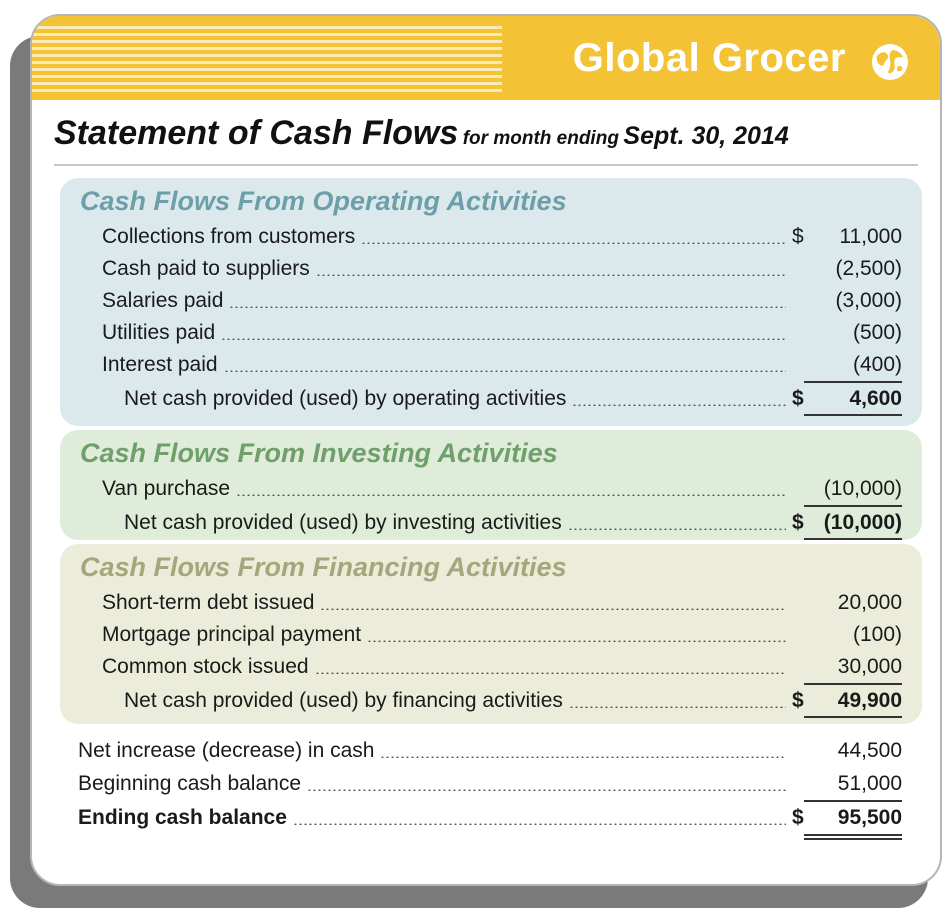 Image resolution: width=952 pixels, height=916 pixels. Describe the element at coordinates (166, 488) in the screenshot. I see `line-item-label: Van purchase` at that location.